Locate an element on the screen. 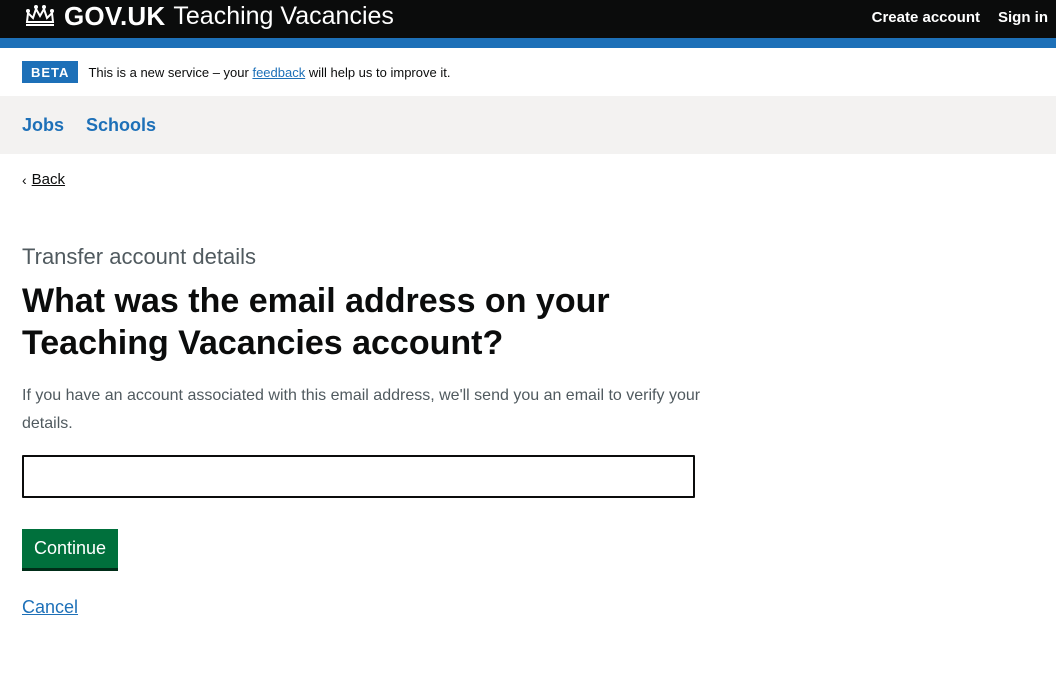 Image resolution: width=1056 pixels, height=684 pixels. phase-text-after: will help us to improve it. is located at coordinates (378, 72).